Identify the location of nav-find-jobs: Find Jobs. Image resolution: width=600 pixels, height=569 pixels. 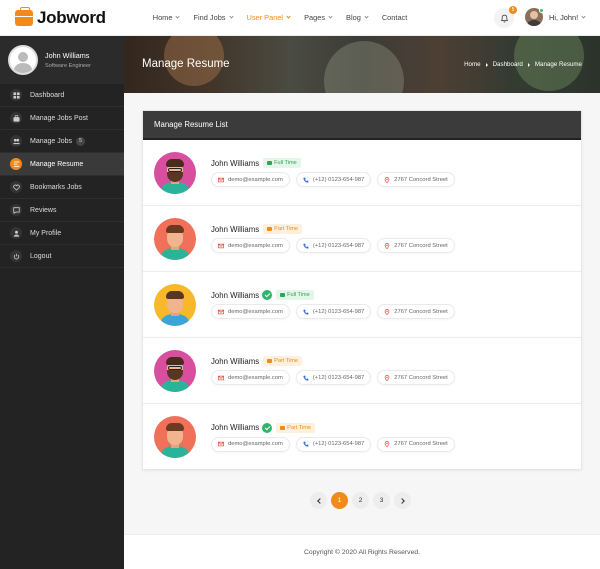
(213, 17).